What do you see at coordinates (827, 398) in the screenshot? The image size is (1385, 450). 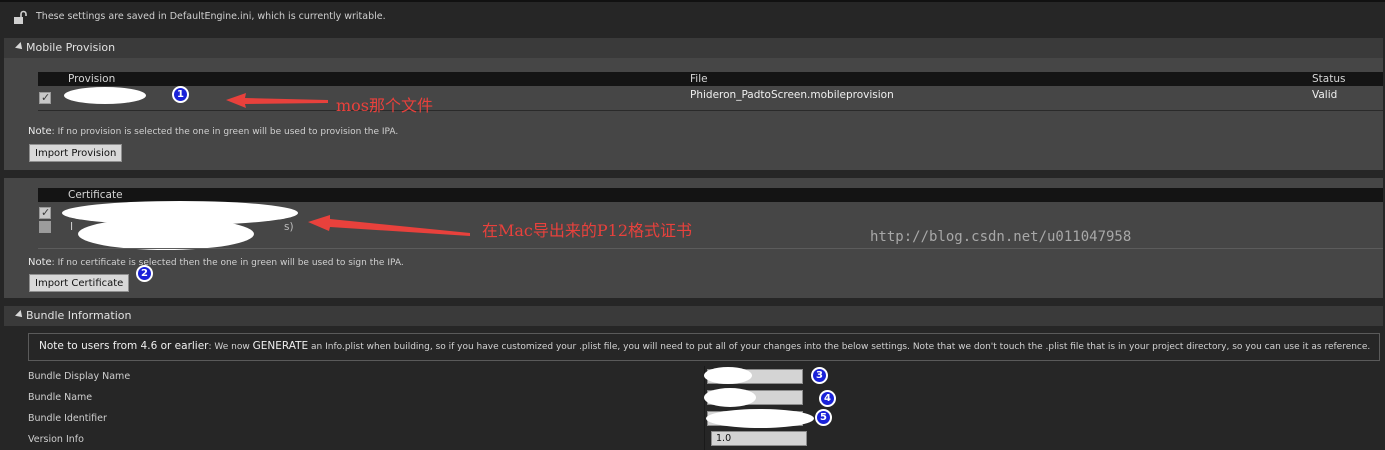 I see `number-badge-4: 4` at bounding box center [827, 398].